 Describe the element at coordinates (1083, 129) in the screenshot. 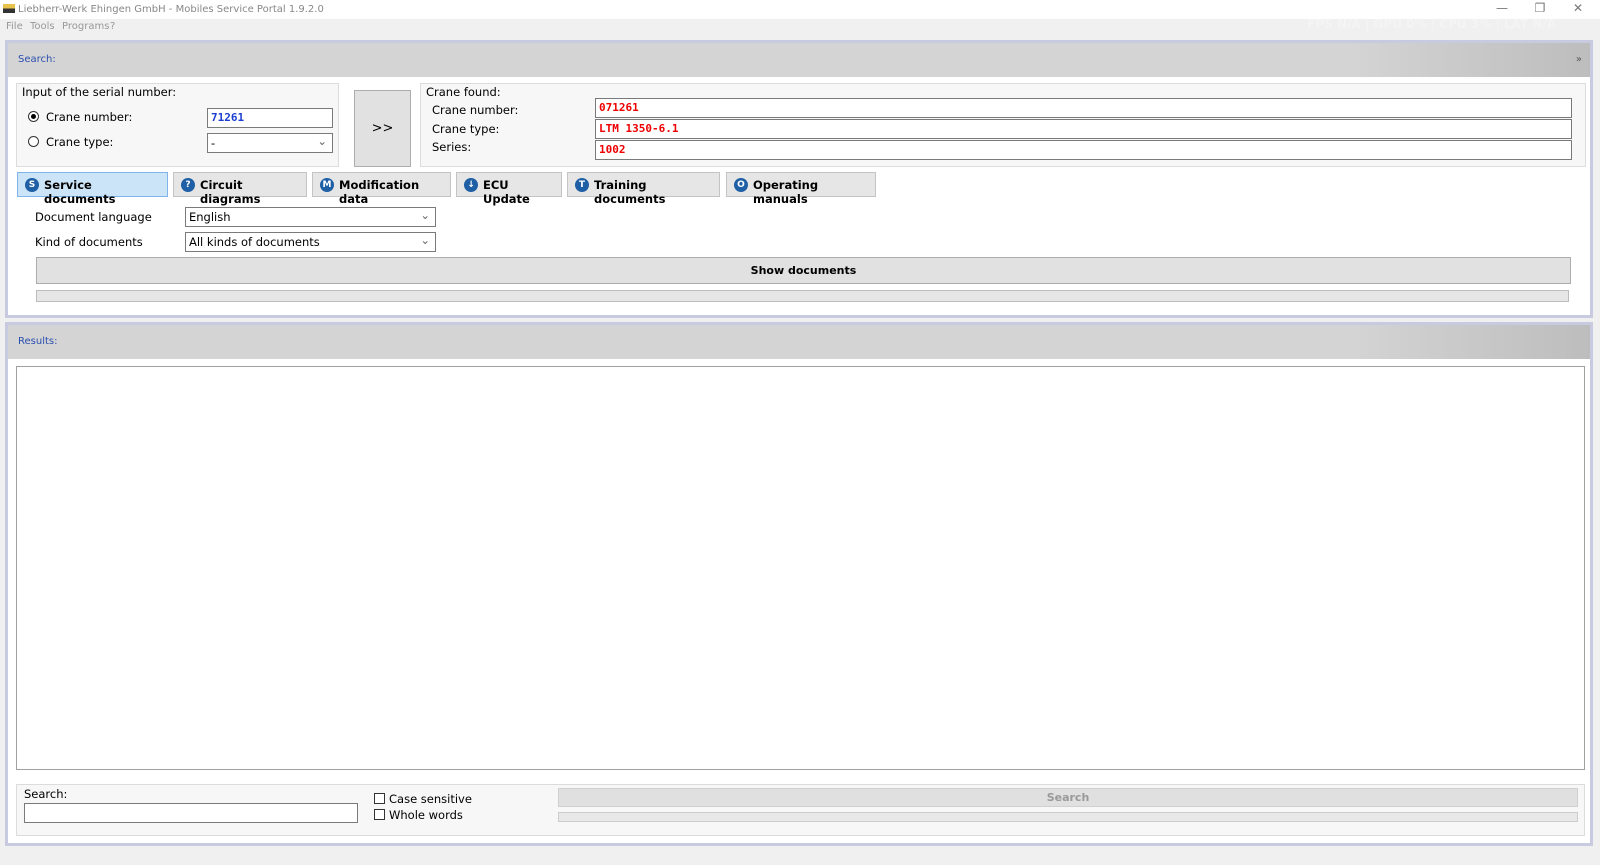

I see `found-crane-type: LTM 1350-6.1` at that location.